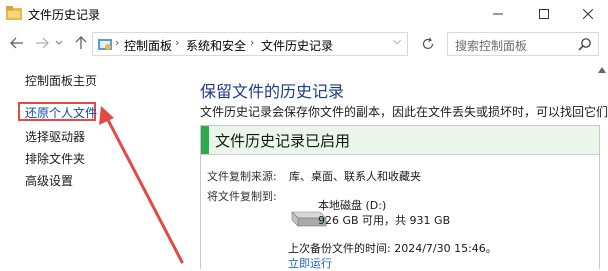 This screenshot has height=271, width=608. Describe the element at coordinates (283, 141) in the screenshot. I see `status-text: 文件历史记录已启用` at that location.